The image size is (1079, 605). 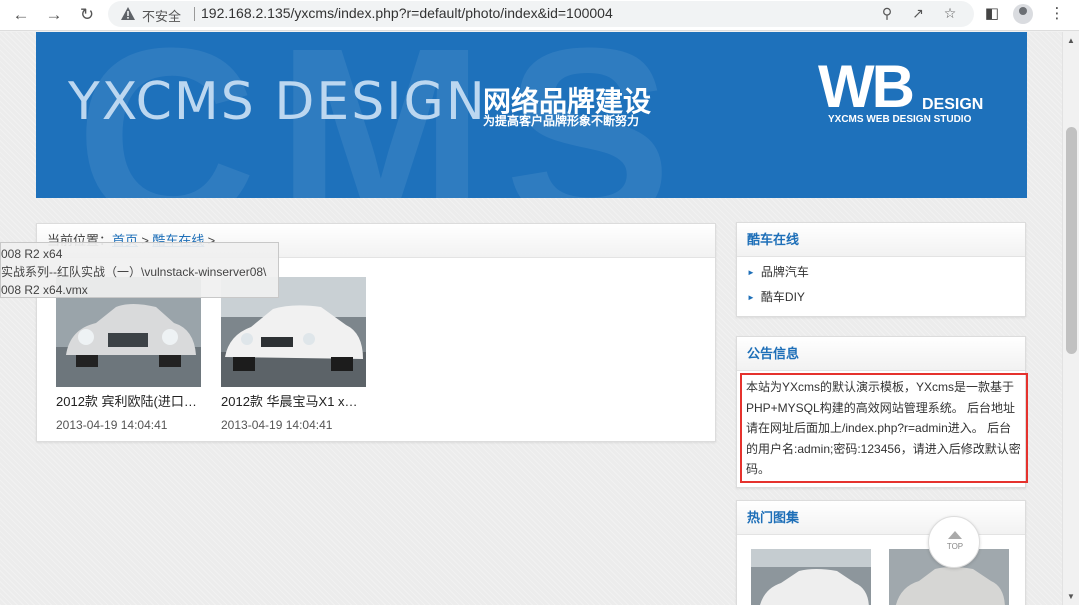 I want to click on tooltip-line: 008 R2 x64, so click(x=32, y=254).